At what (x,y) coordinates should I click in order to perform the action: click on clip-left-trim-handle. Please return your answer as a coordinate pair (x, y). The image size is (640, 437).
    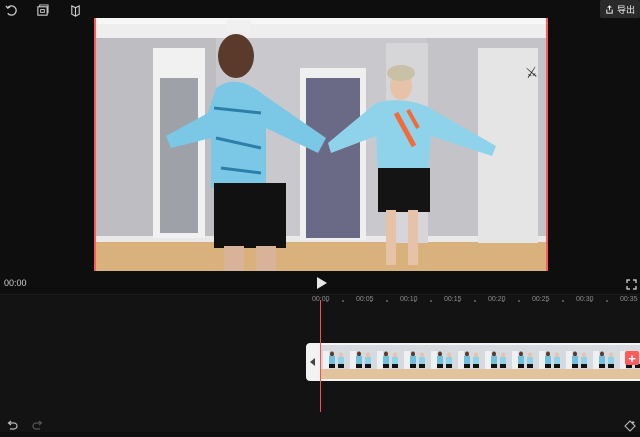
    Looking at the image, I should click on (313, 362).